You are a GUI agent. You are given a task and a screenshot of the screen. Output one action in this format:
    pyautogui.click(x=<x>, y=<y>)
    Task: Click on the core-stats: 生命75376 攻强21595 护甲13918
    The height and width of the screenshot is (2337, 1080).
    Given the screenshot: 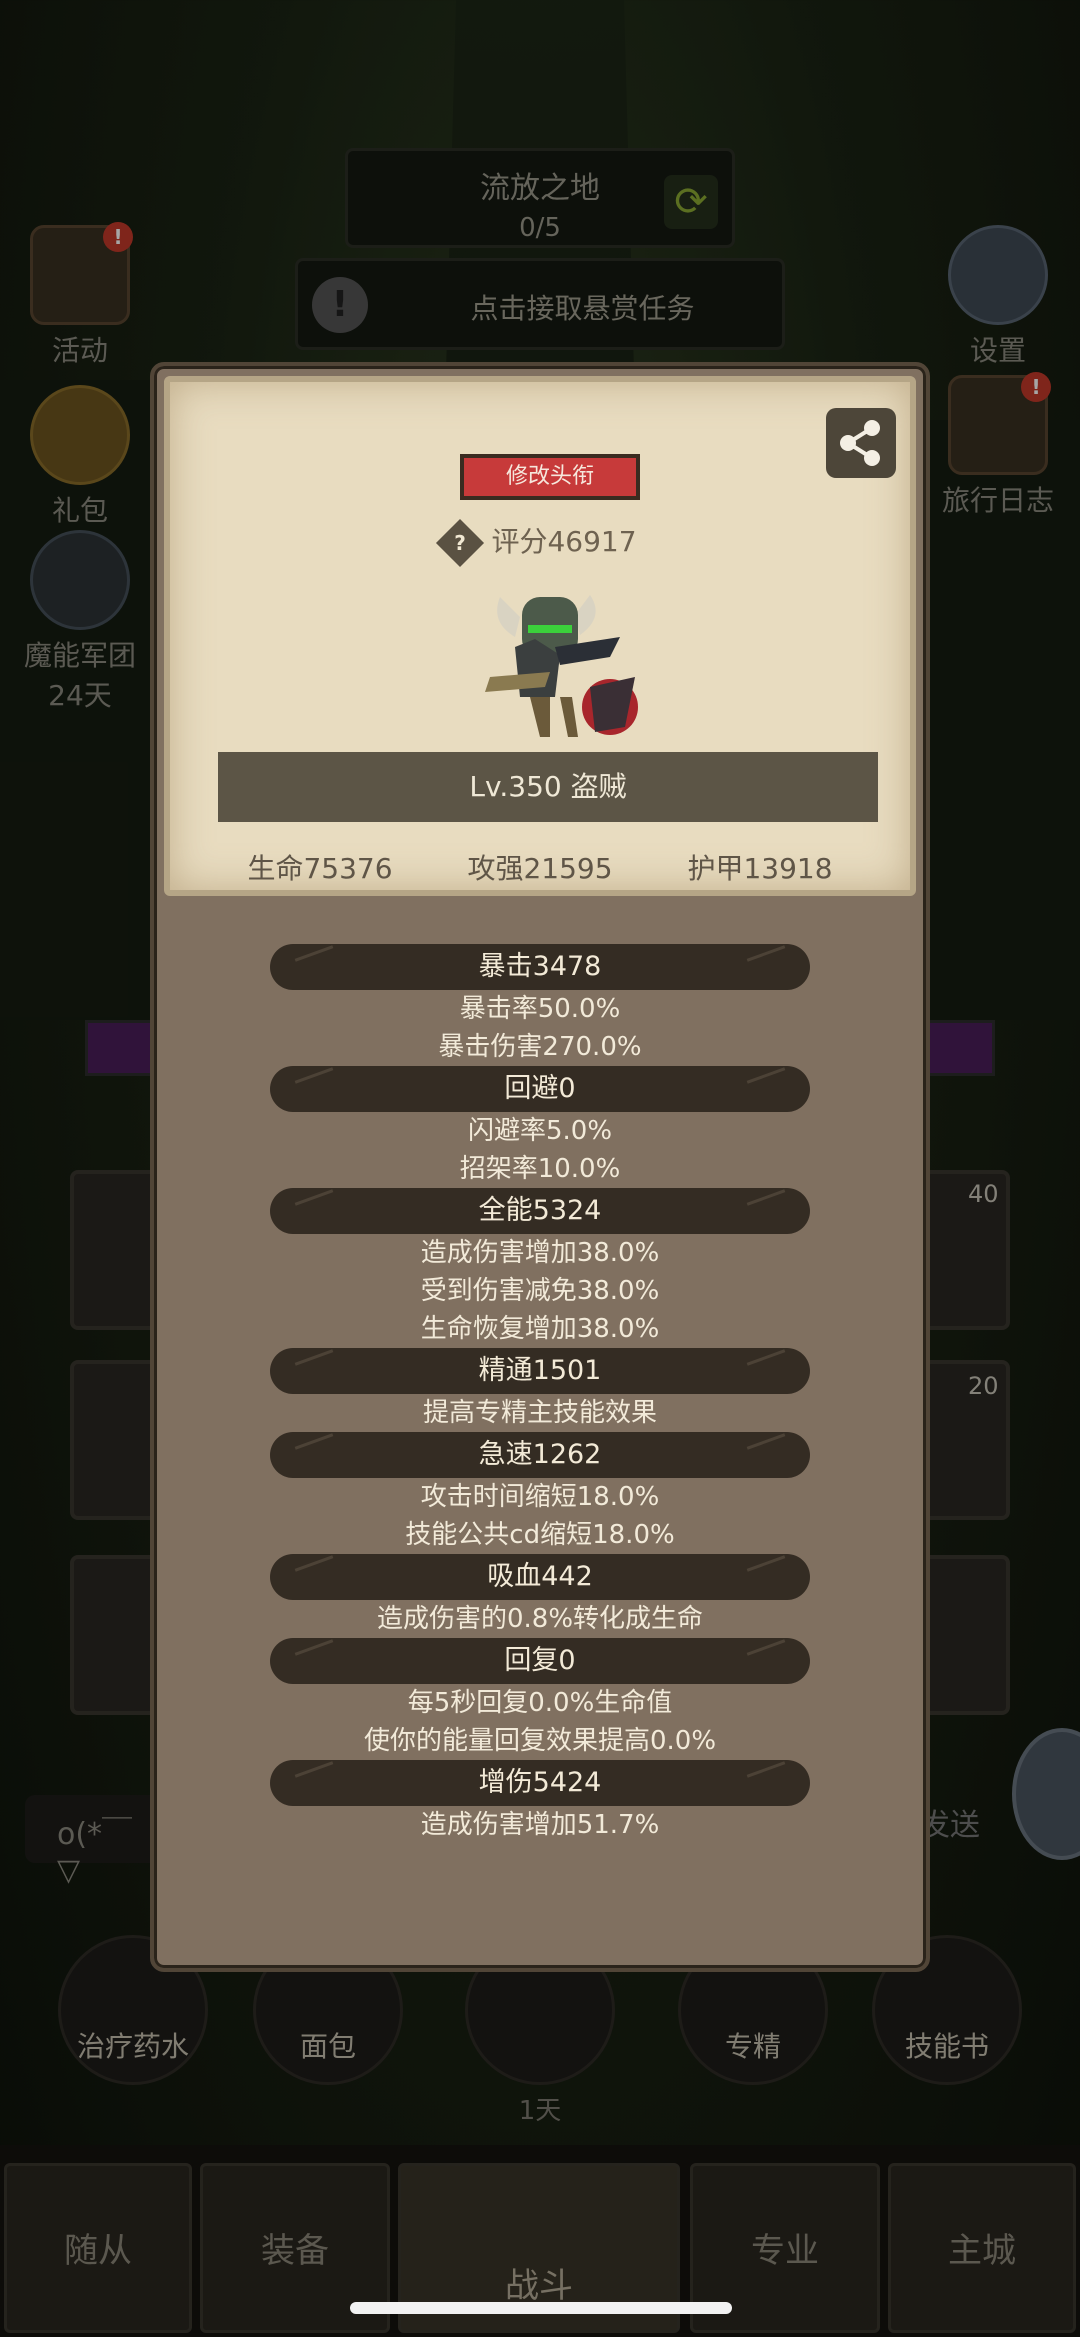 What is the action you would take?
    pyautogui.click(x=540, y=867)
    